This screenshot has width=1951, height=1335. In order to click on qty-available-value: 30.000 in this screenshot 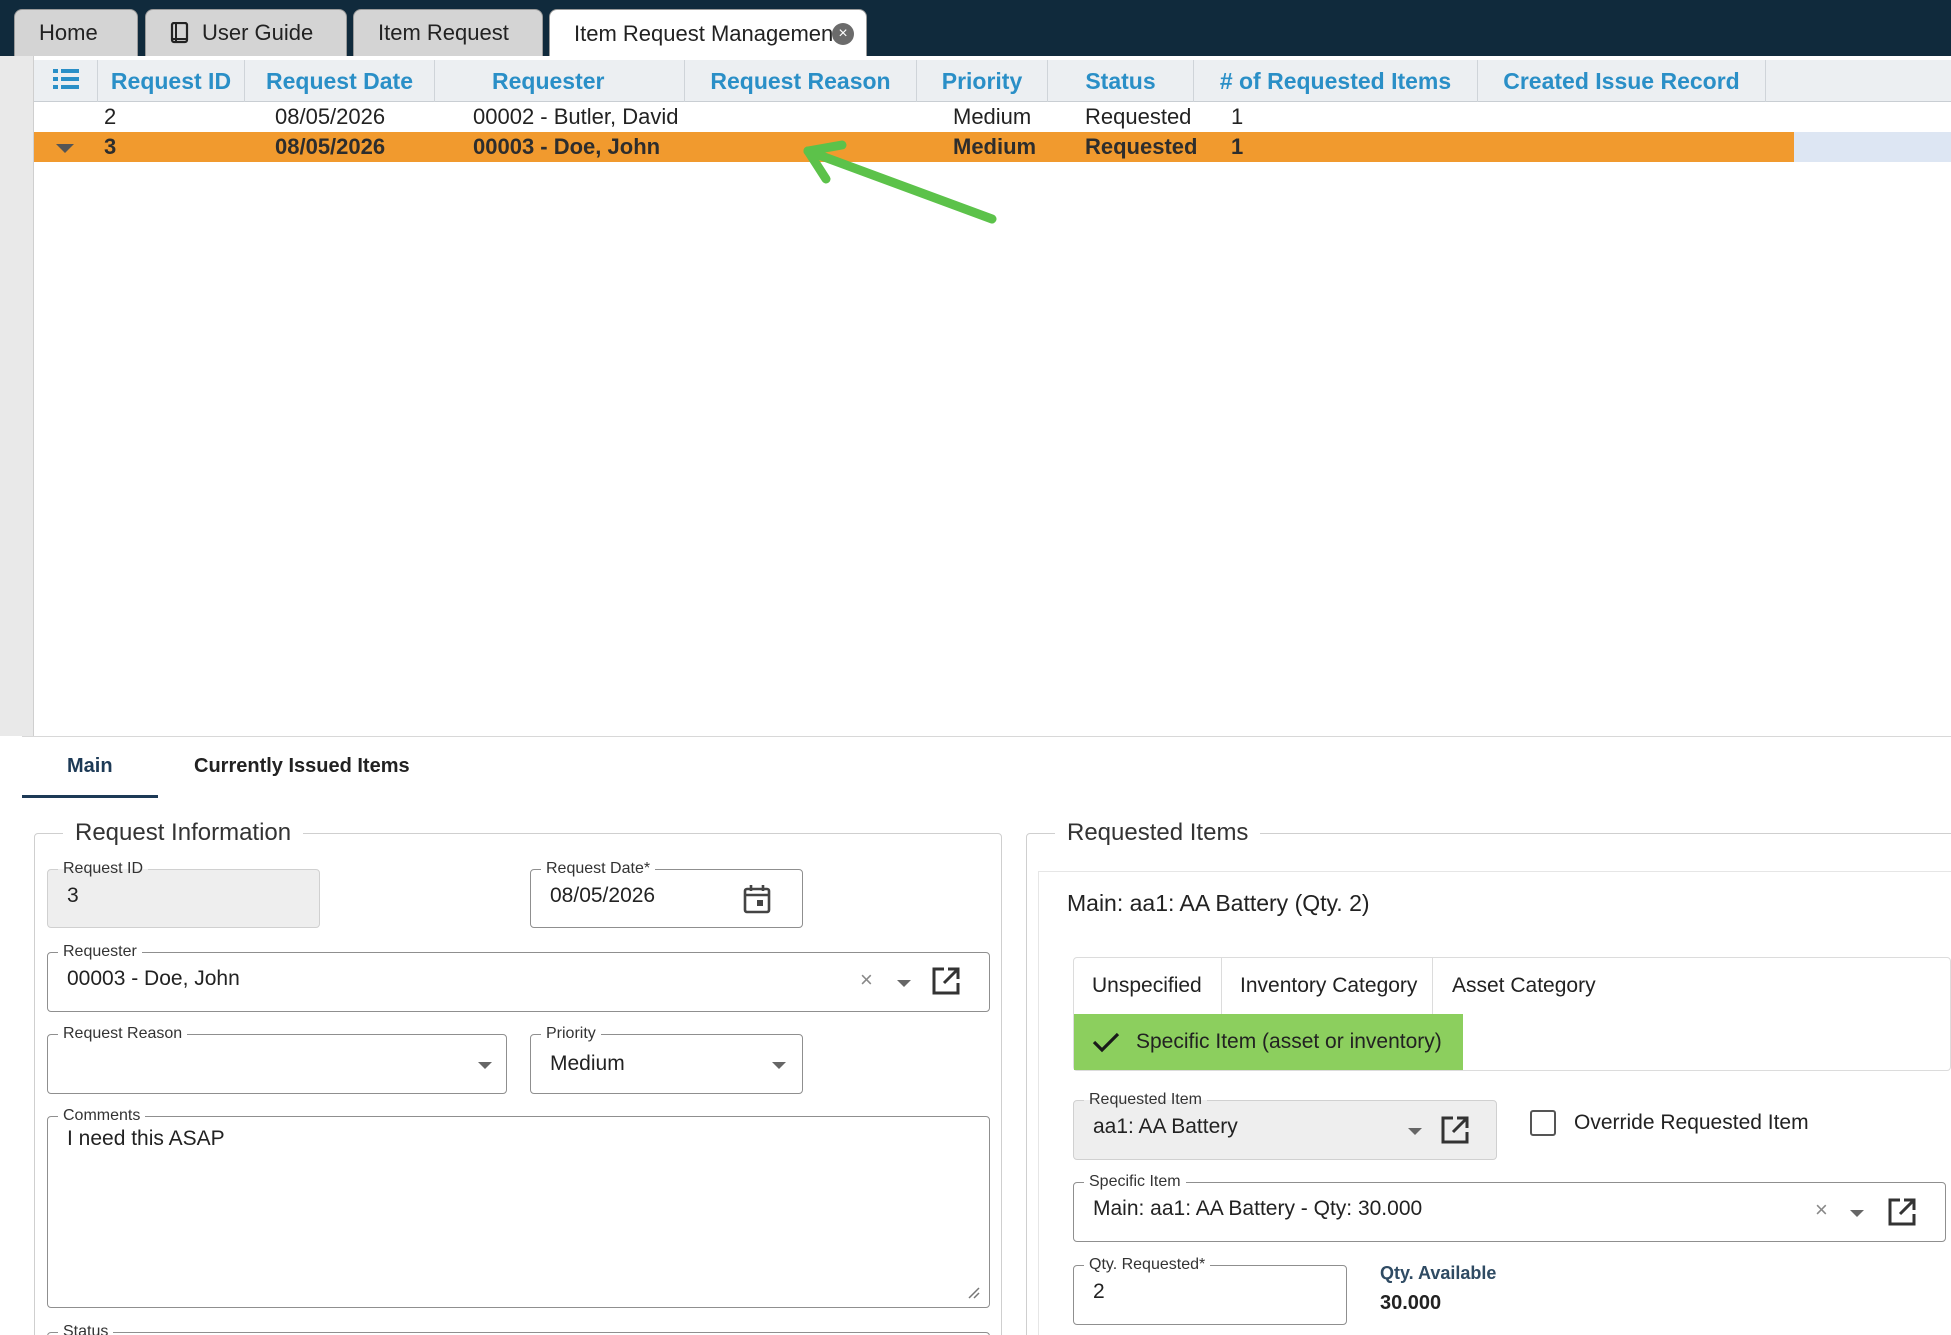, I will do `click(1411, 1303)`.